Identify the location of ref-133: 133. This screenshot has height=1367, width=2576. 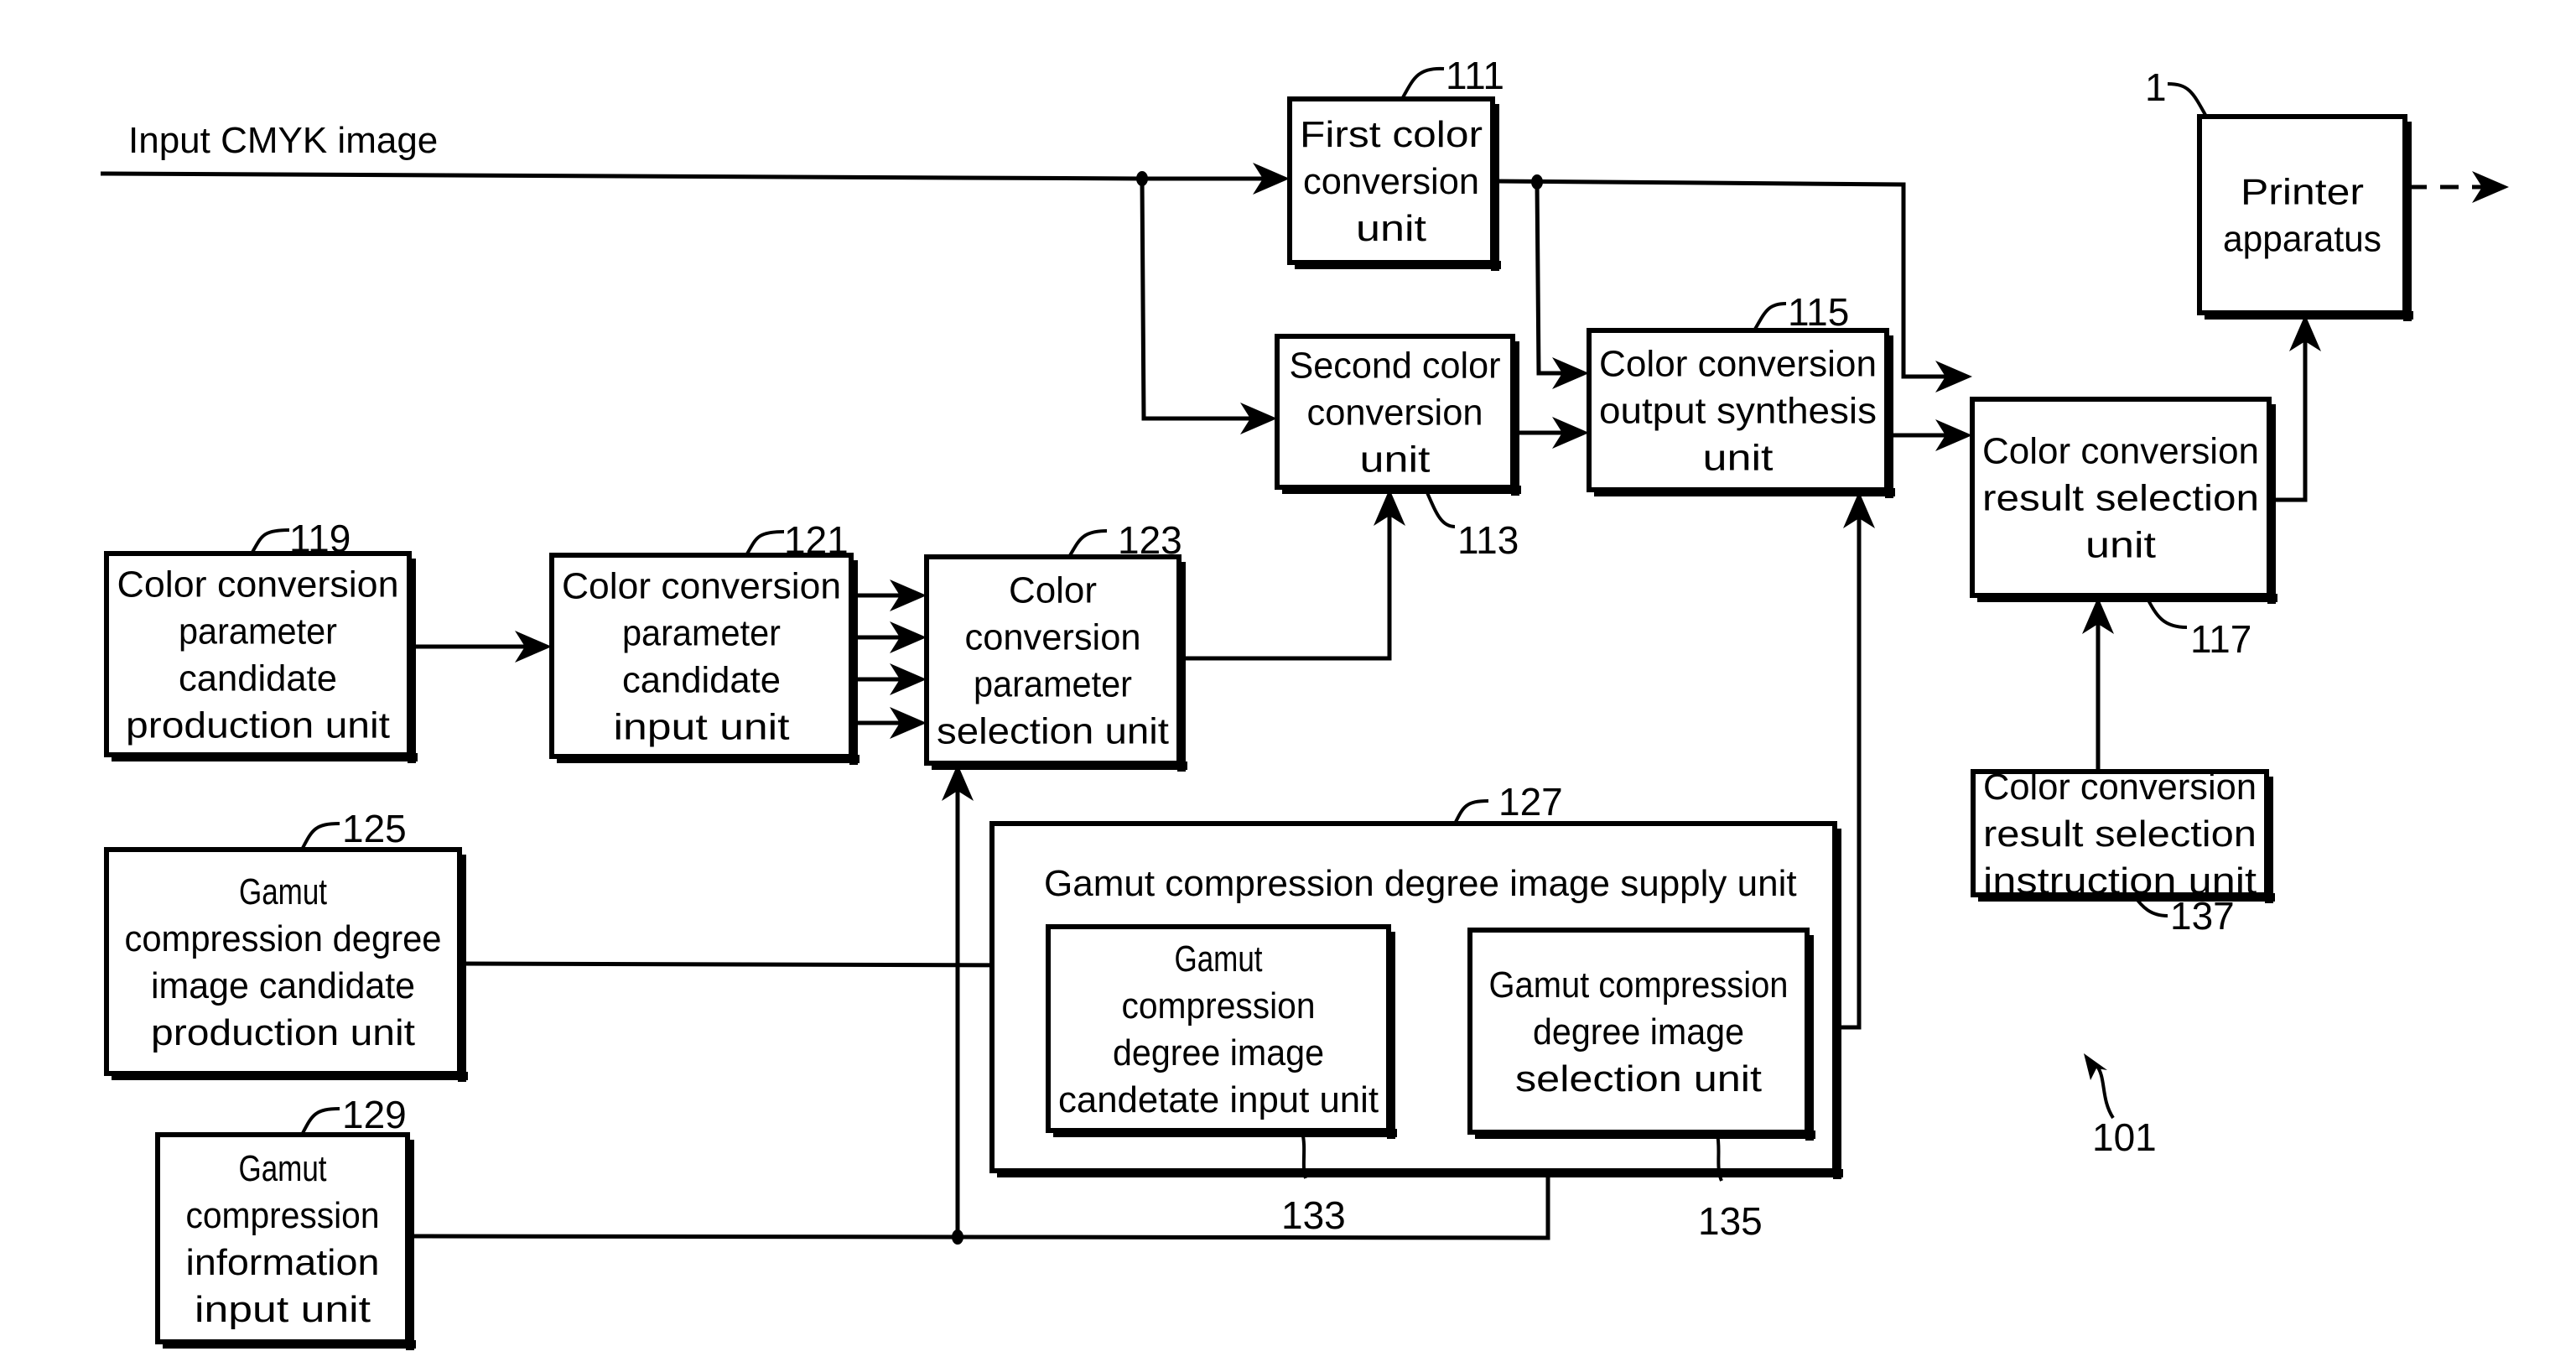
(1313, 1215).